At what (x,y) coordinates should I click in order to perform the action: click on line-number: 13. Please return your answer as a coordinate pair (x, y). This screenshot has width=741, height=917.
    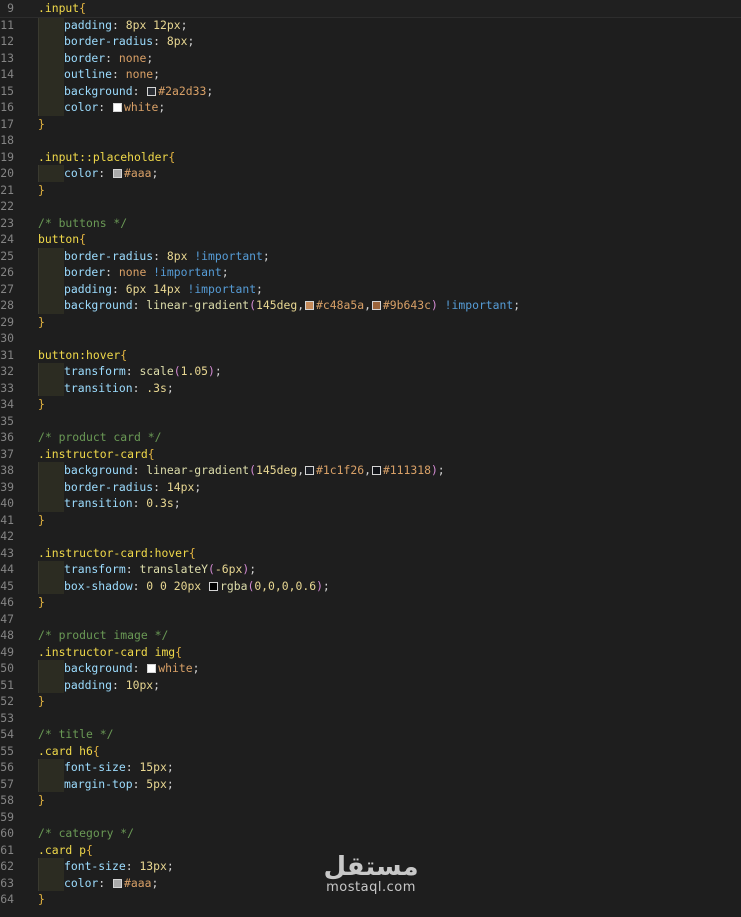
    Looking at the image, I should click on (7, 57).